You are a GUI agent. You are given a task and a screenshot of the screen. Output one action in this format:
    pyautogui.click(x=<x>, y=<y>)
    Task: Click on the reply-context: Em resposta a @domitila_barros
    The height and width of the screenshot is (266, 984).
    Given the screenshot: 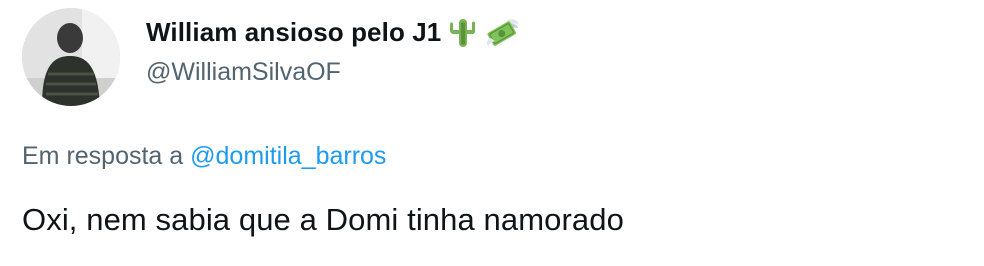 What is the action you would take?
    pyautogui.click(x=204, y=156)
    